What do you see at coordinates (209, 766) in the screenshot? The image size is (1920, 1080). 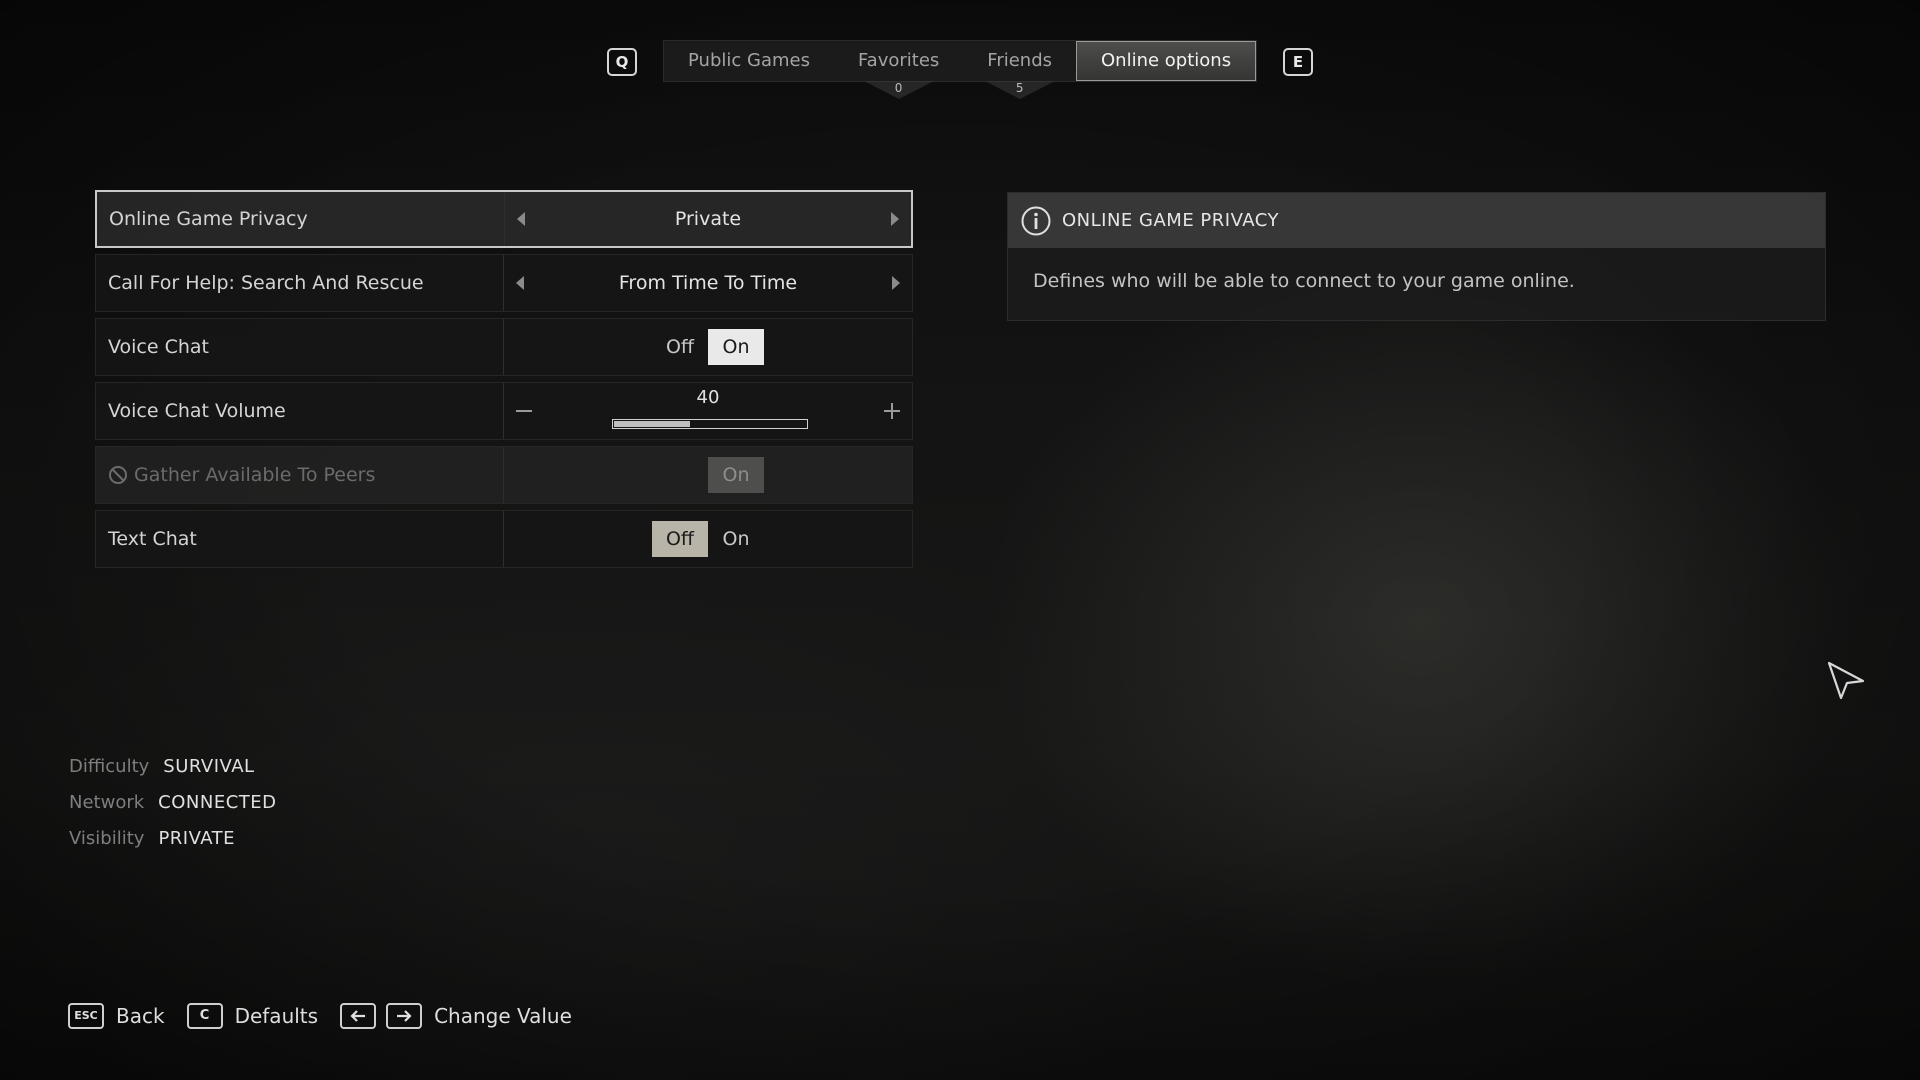 I see `status-value: SURVIVAL` at bounding box center [209, 766].